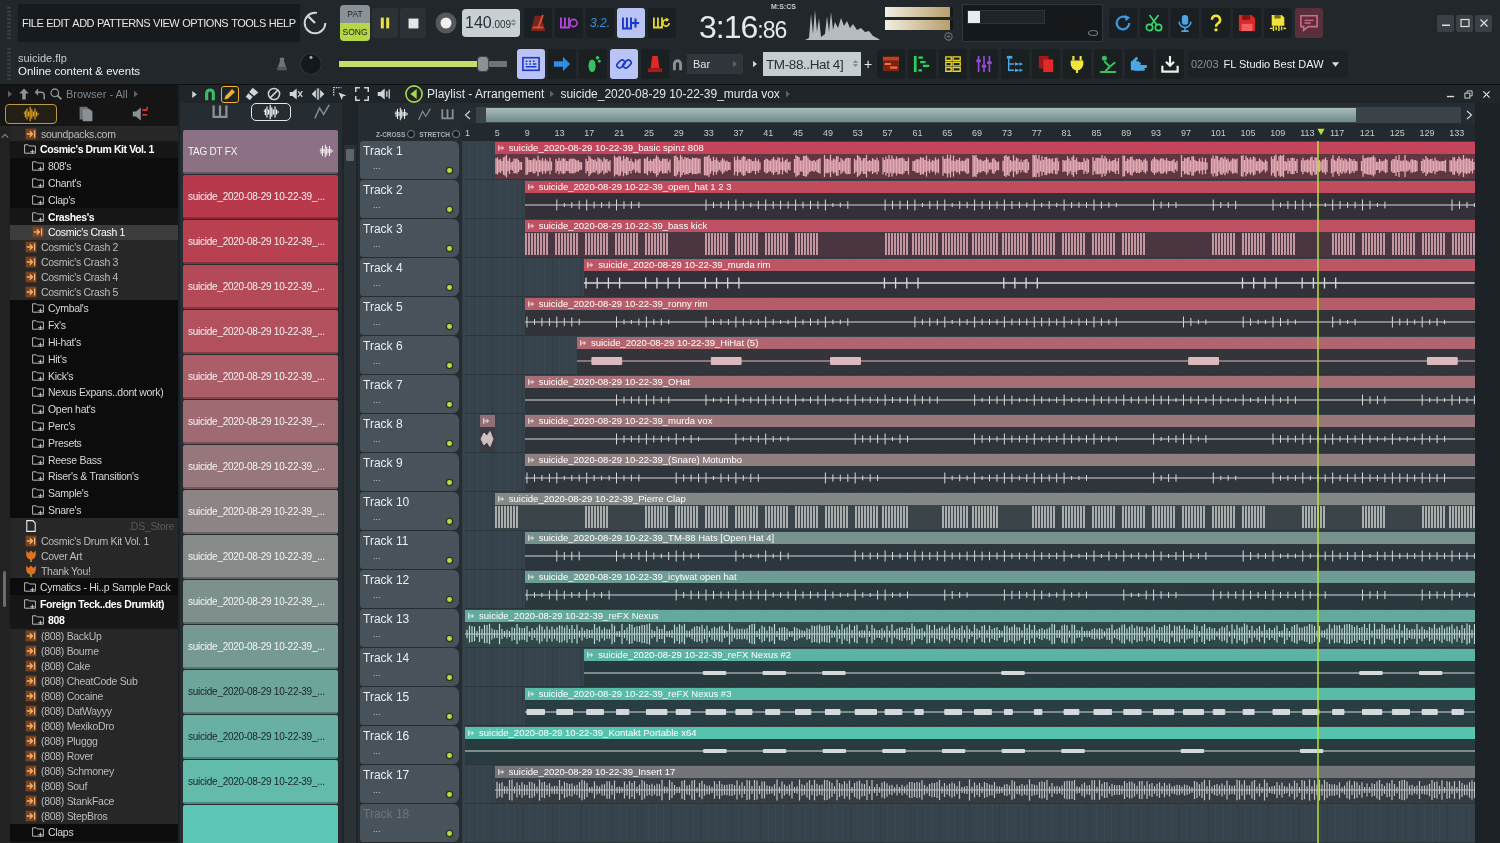  Describe the element at coordinates (891, 64) in the screenshot. I see `playlist-button` at that location.